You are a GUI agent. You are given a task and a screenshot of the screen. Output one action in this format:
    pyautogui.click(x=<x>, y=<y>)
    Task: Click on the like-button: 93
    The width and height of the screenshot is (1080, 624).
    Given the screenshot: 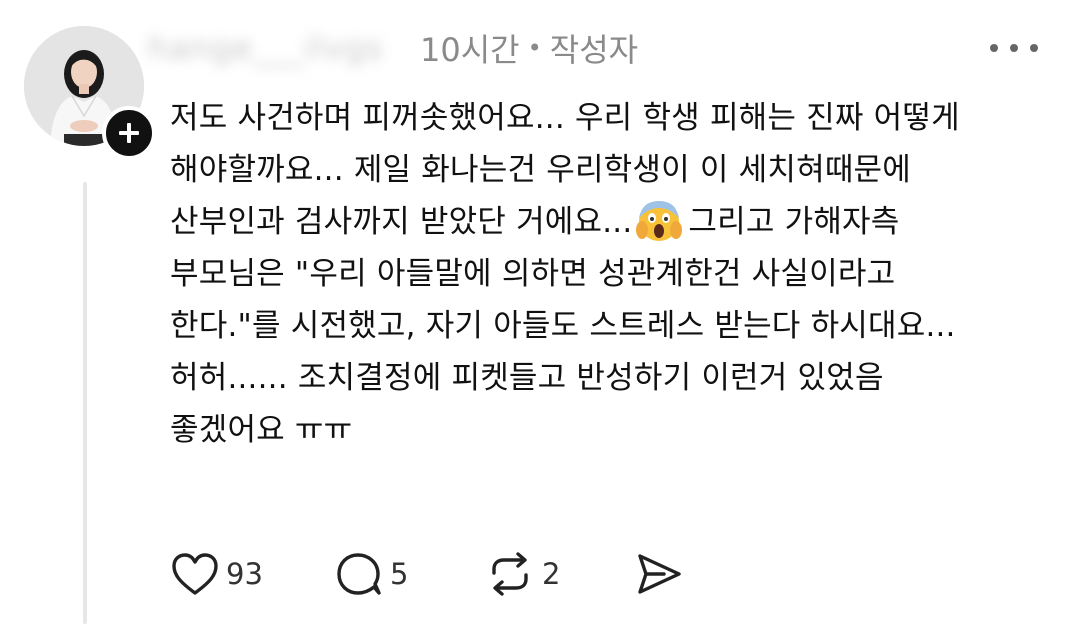 What is the action you would take?
    pyautogui.click(x=245, y=574)
    